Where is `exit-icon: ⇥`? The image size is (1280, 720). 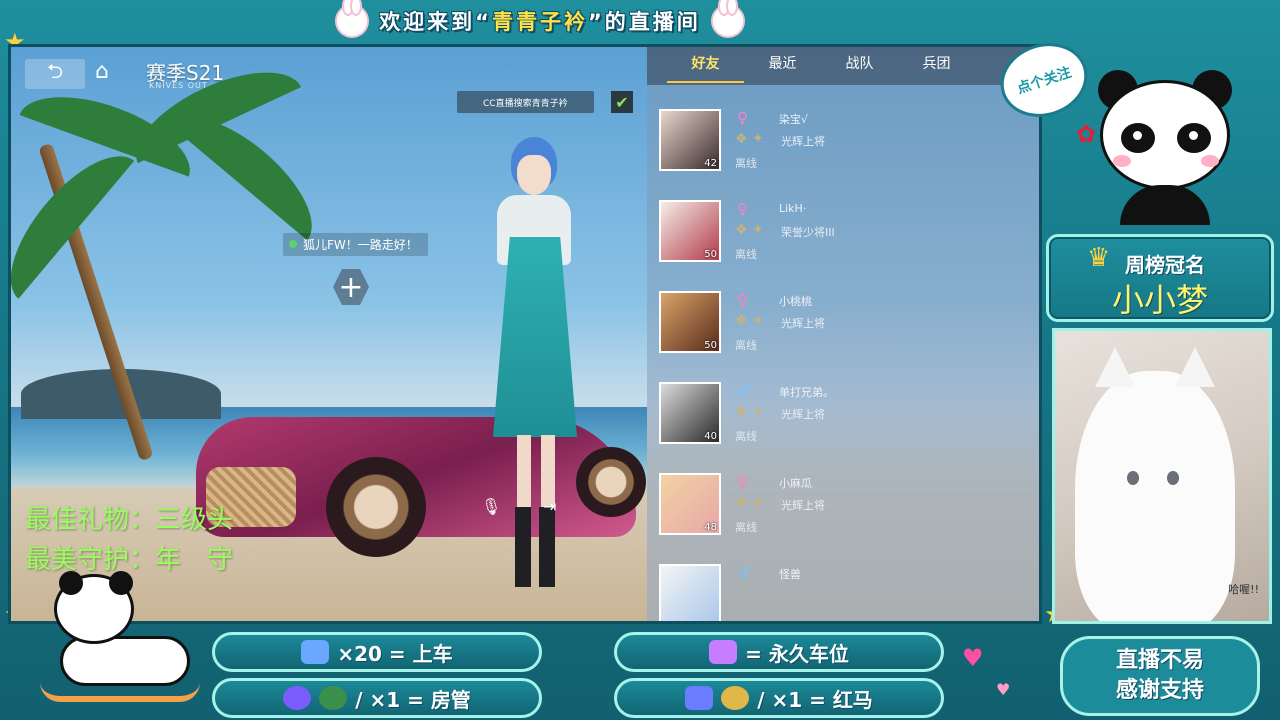
exit-icon: ⇥ is located at coordinates (550, 506).